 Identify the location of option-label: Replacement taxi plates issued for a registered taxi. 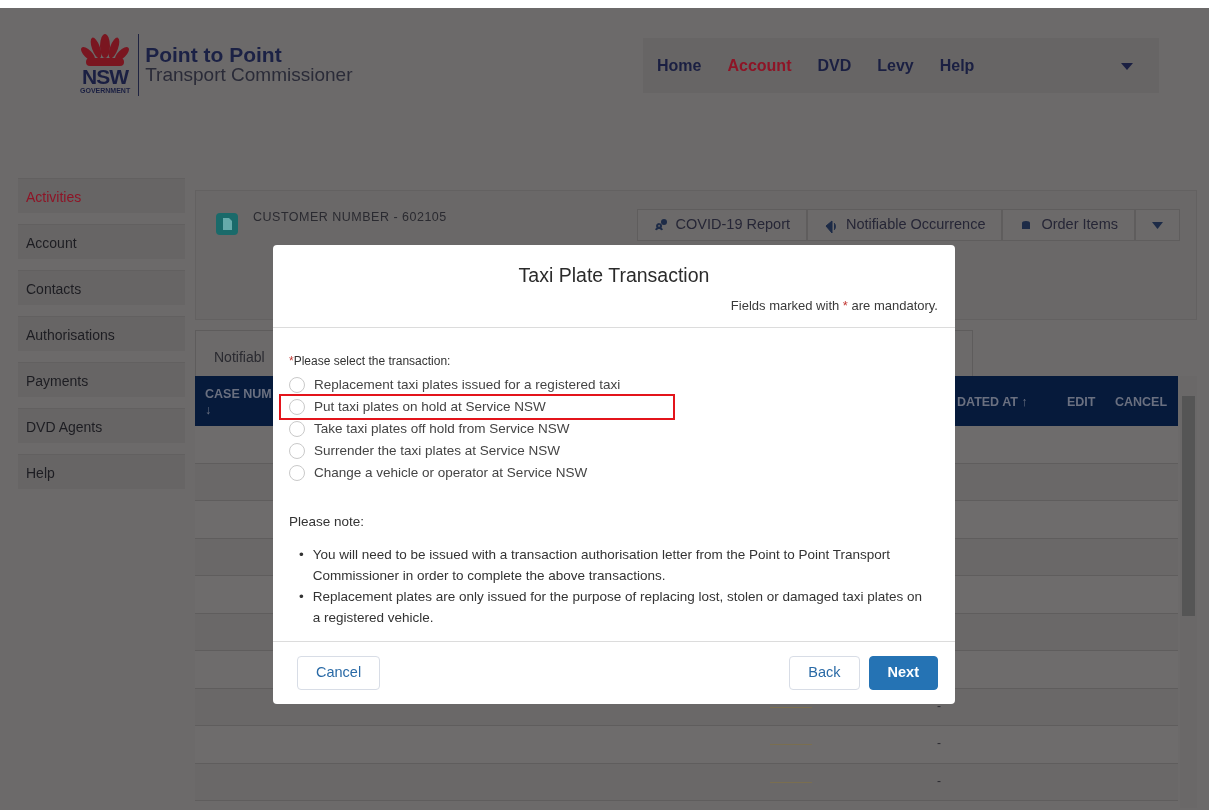
(467, 385).